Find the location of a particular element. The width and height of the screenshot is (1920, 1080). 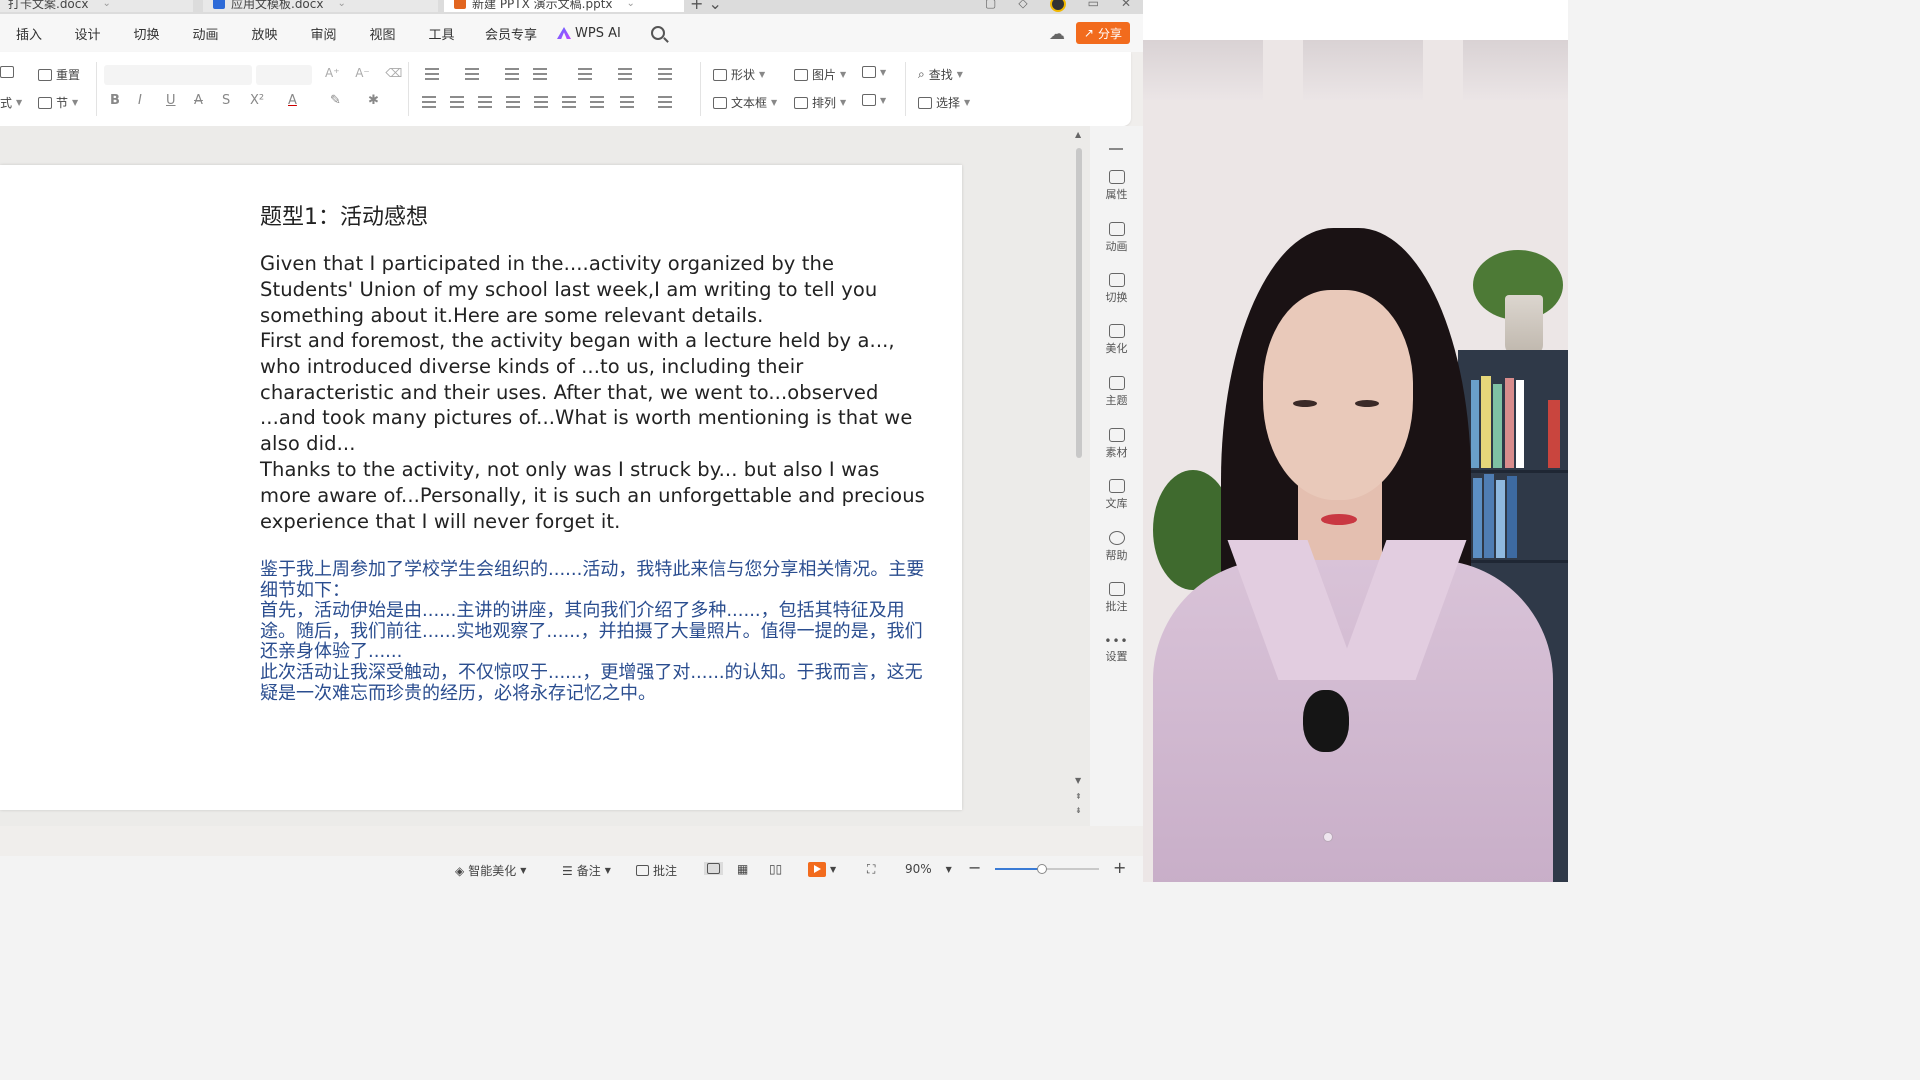

zoom-out-button: − is located at coordinates (974, 867).